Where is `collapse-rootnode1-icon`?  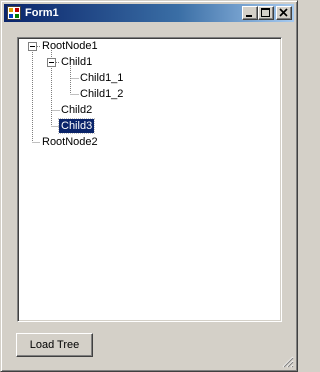
collapse-rootnode1-icon is located at coordinates (32, 46).